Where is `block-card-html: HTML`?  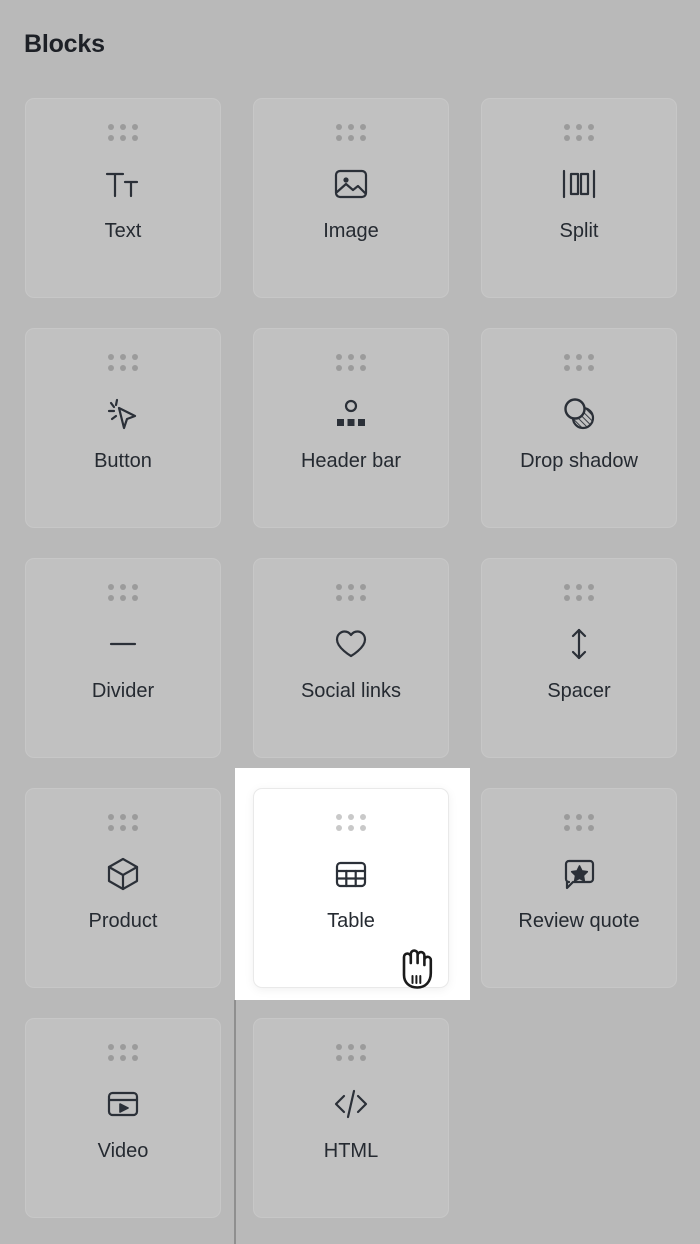
block-card-html: HTML is located at coordinates (351, 1118).